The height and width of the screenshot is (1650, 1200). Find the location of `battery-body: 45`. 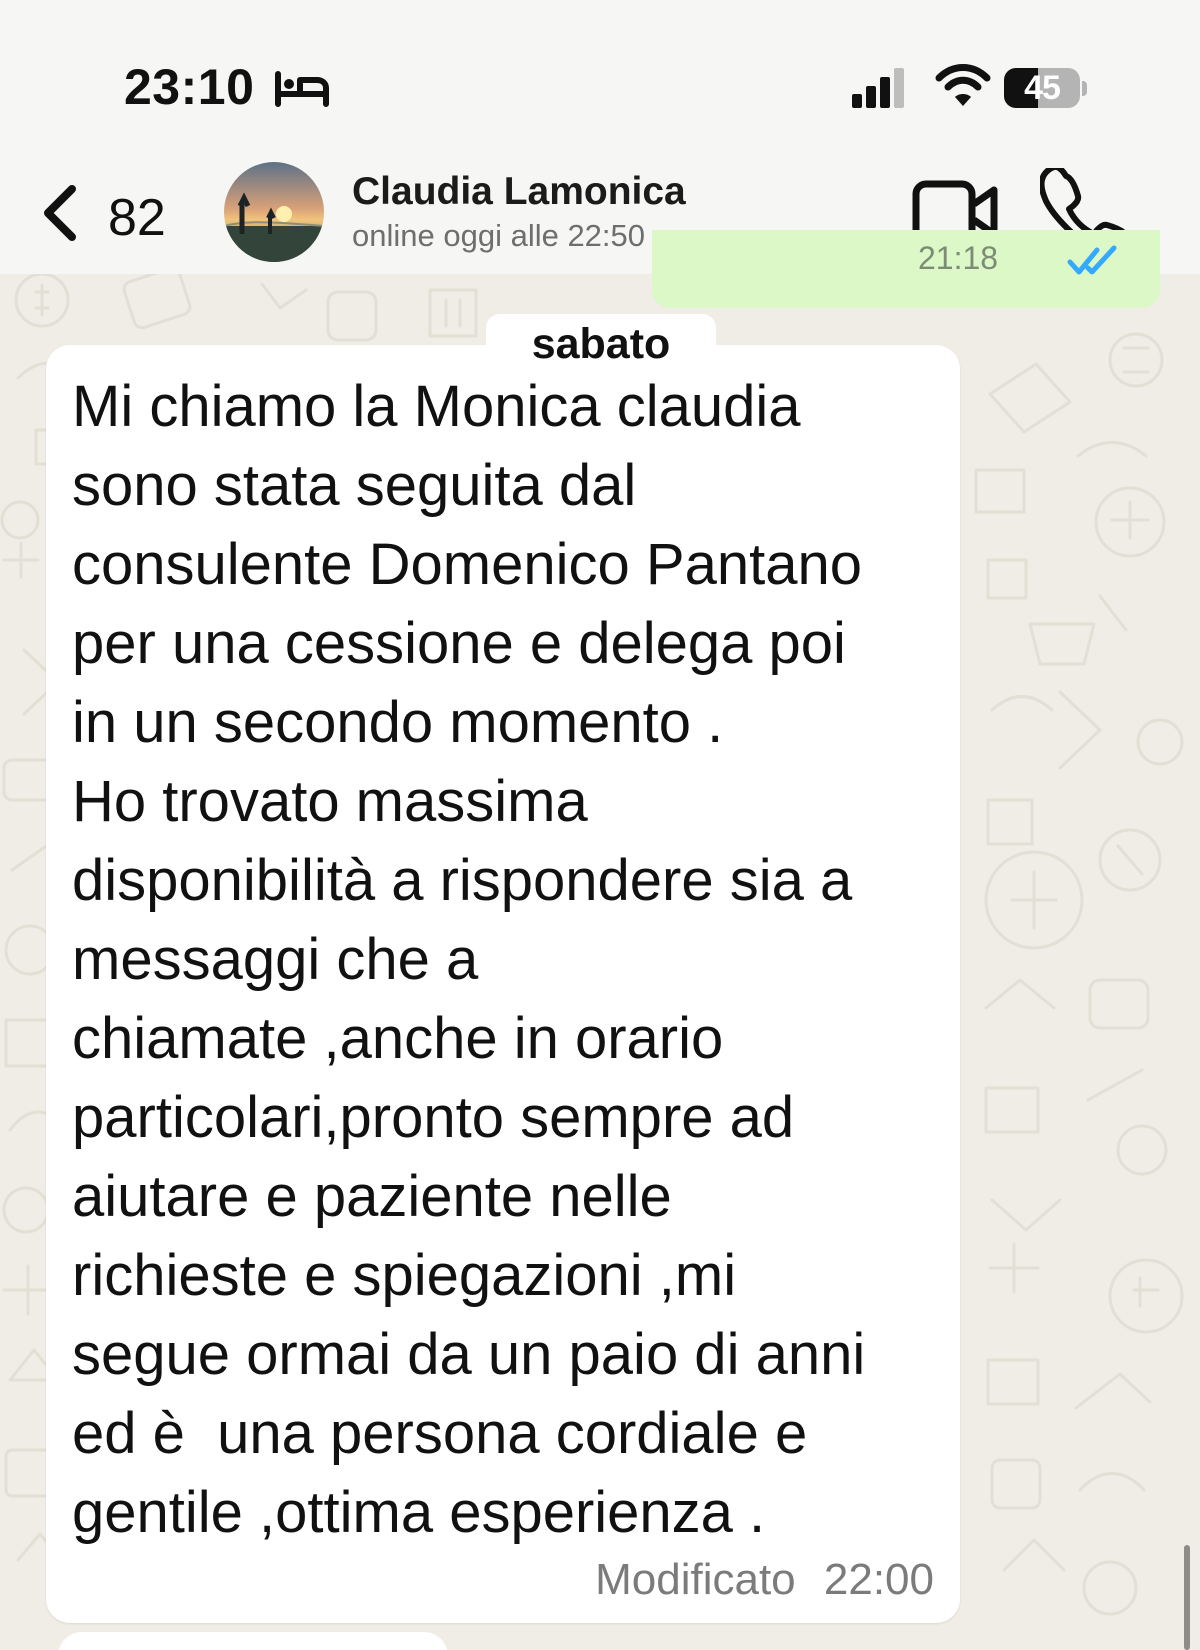

battery-body: 45 is located at coordinates (1042, 88).